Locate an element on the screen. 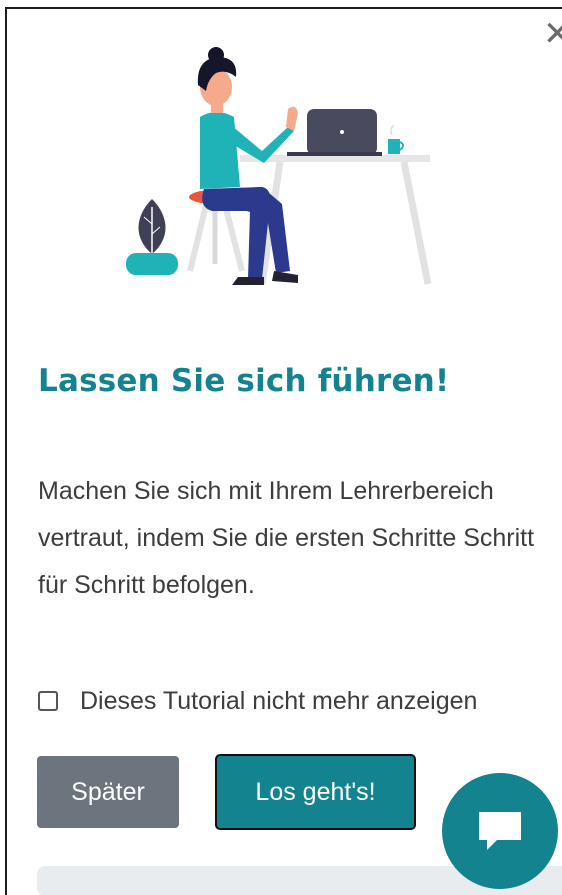 Image resolution: width=562 pixels, height=895 pixels. close-icon: ✕ is located at coordinates (552, 34).